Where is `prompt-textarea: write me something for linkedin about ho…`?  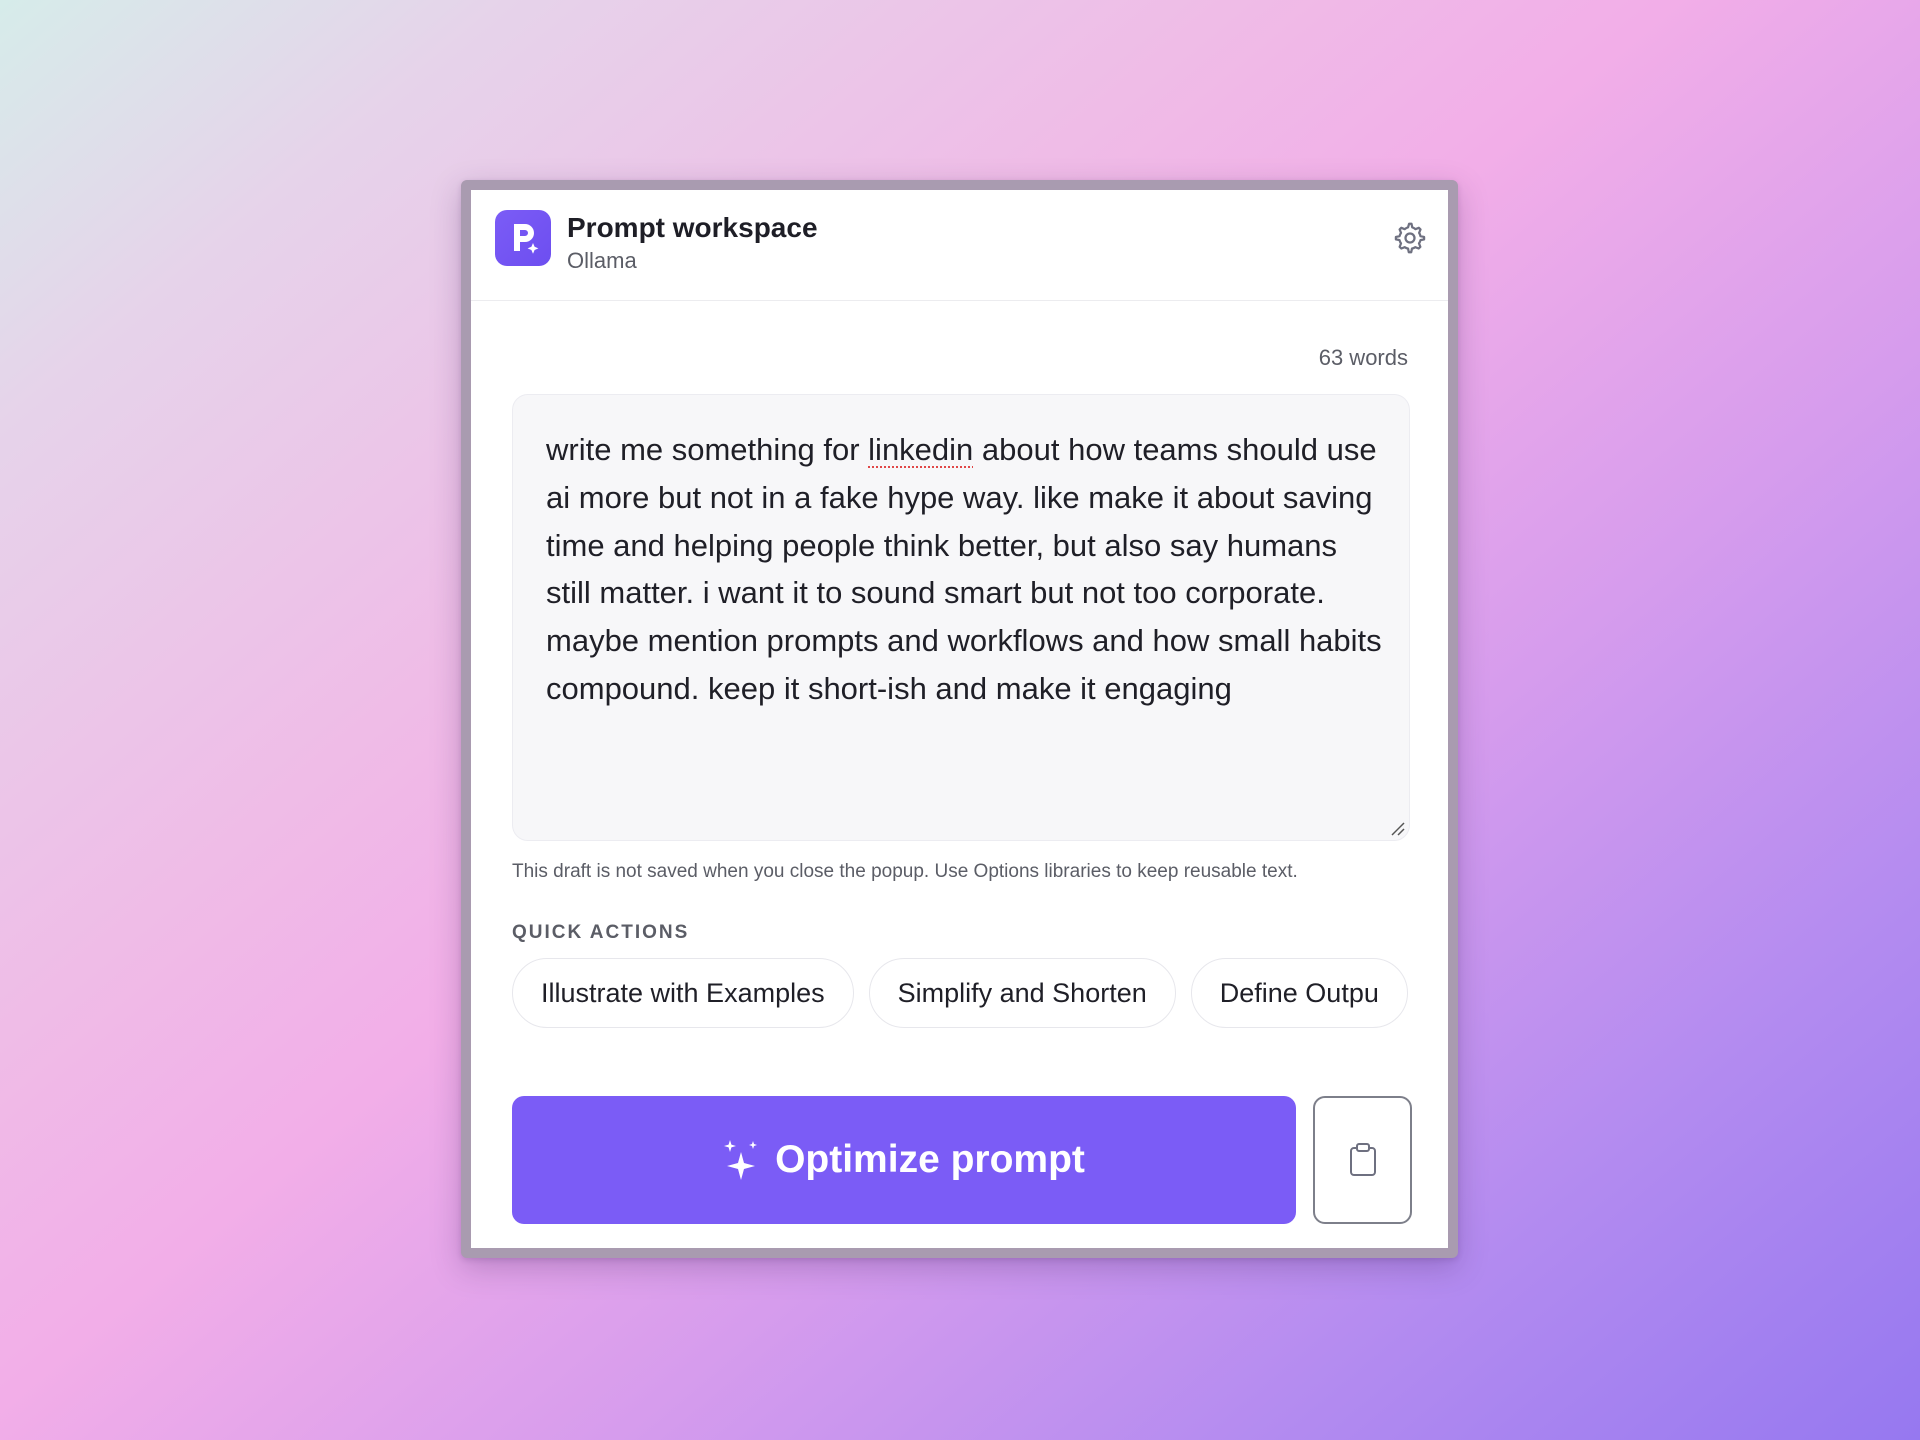 prompt-textarea: write me something for linkedin about ho… is located at coordinates (961, 617).